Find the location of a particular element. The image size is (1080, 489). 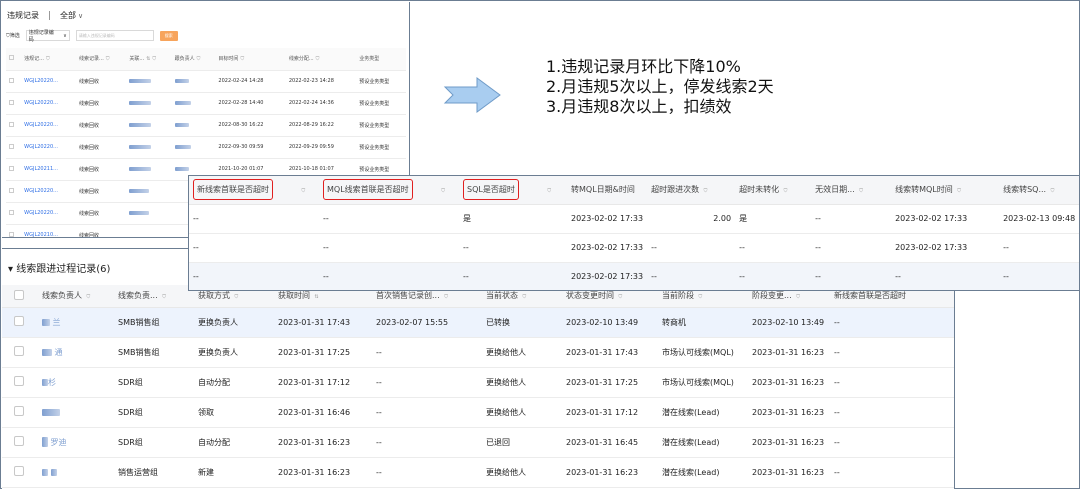

violation-type: 线索回收 is located at coordinates (101, 147).